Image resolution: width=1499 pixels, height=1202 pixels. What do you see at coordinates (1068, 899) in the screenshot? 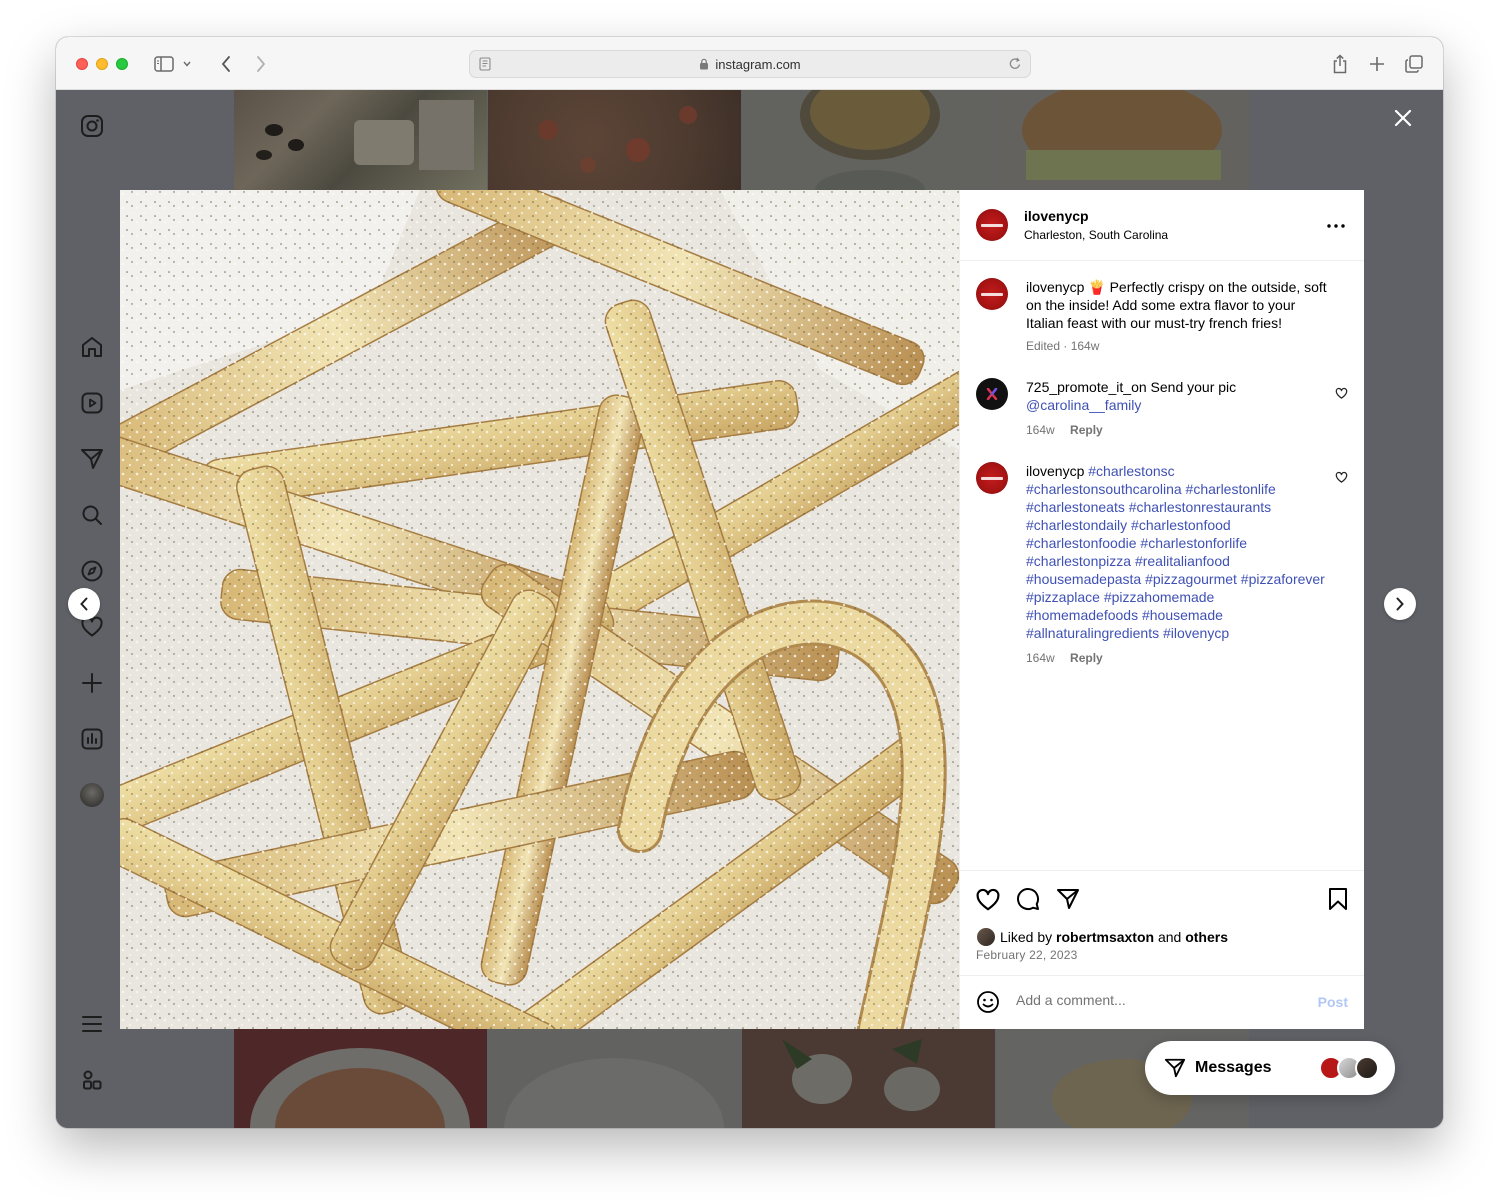
I see `share-send-icon` at bounding box center [1068, 899].